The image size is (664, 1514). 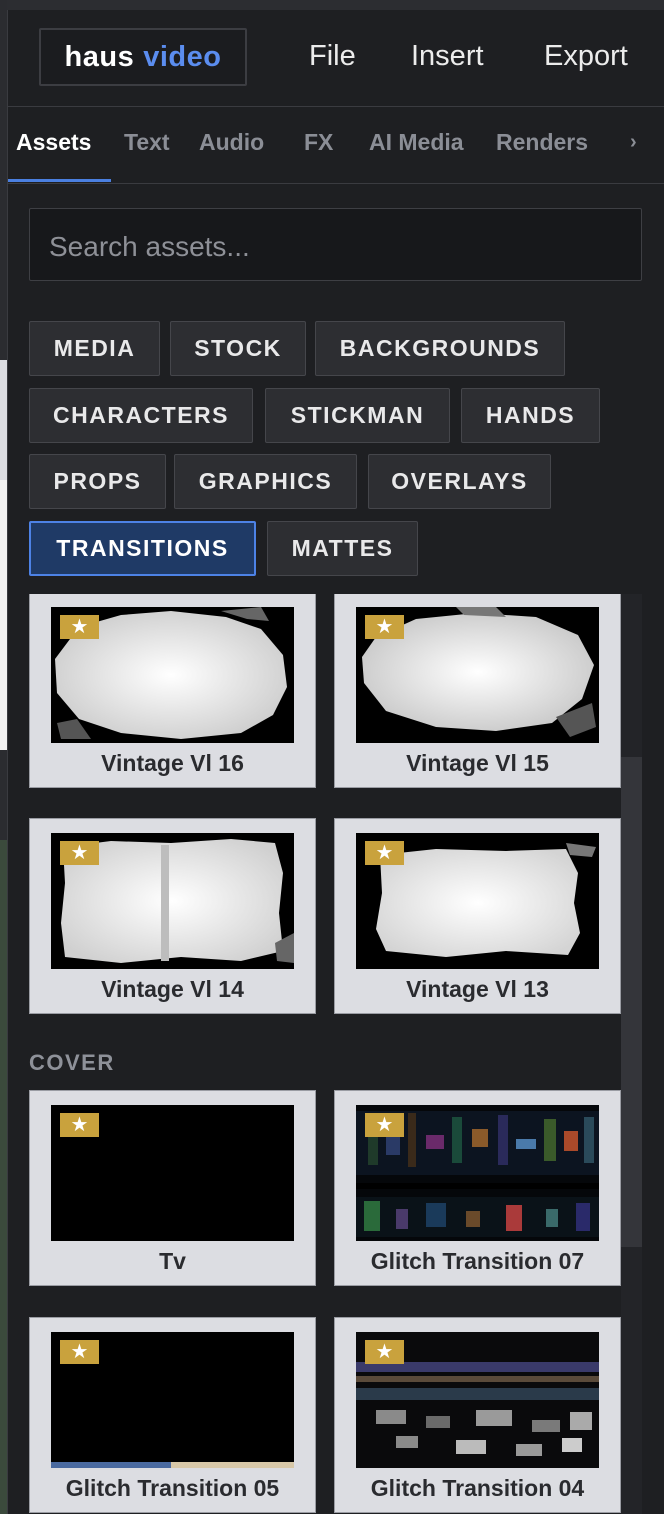 I want to click on header-bar: haus video File Insert Export, so click(x=336, y=58).